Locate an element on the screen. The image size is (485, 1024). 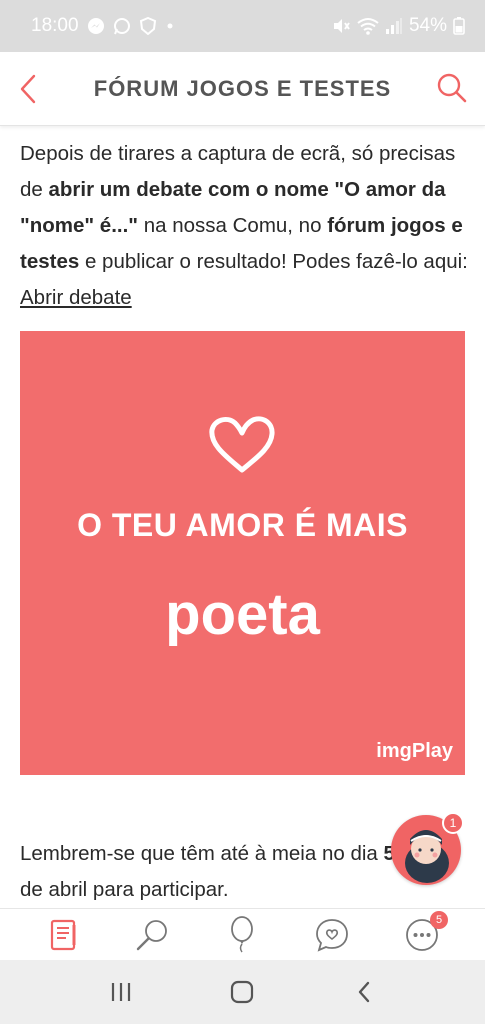
tab-balloon is located at coordinates (242, 935).